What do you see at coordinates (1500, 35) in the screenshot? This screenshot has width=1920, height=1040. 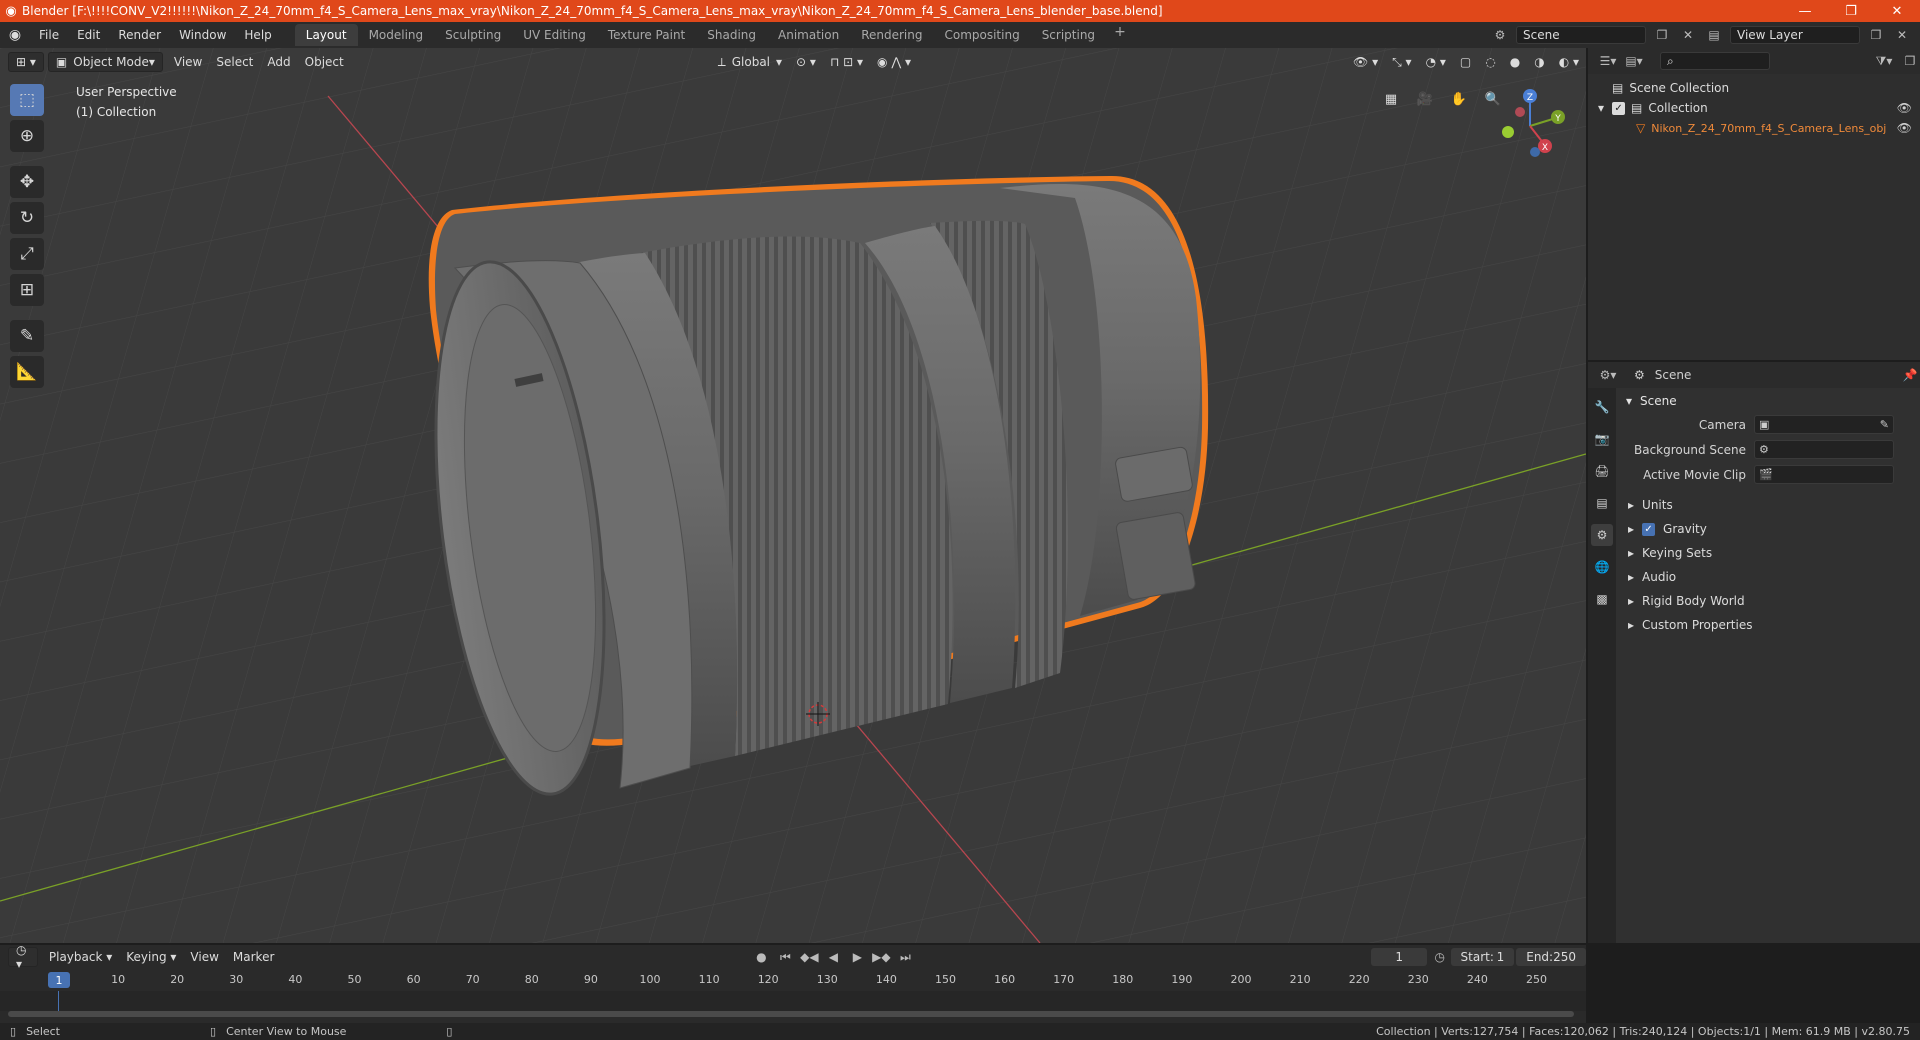 I see `scene-icon: ⚙` at bounding box center [1500, 35].